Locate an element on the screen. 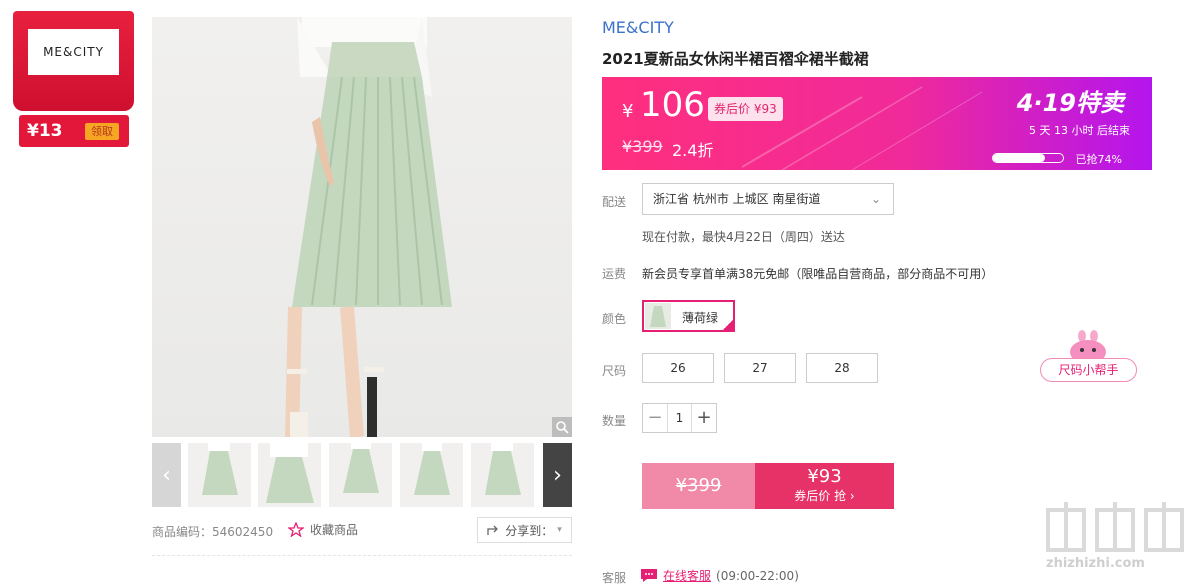 The height and width of the screenshot is (584, 1197). color-option-label: 薄荷绿 is located at coordinates (700, 318).